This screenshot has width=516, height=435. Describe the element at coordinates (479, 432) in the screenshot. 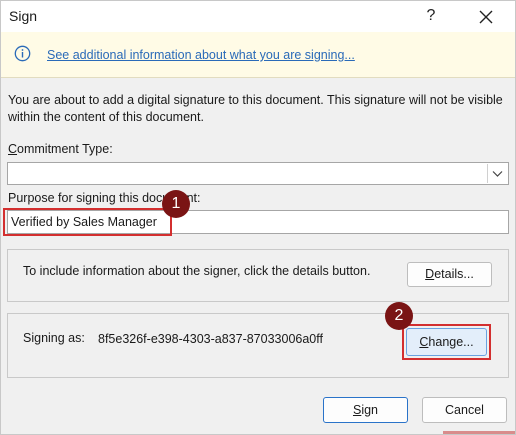

I see `window-corner-accent` at that location.